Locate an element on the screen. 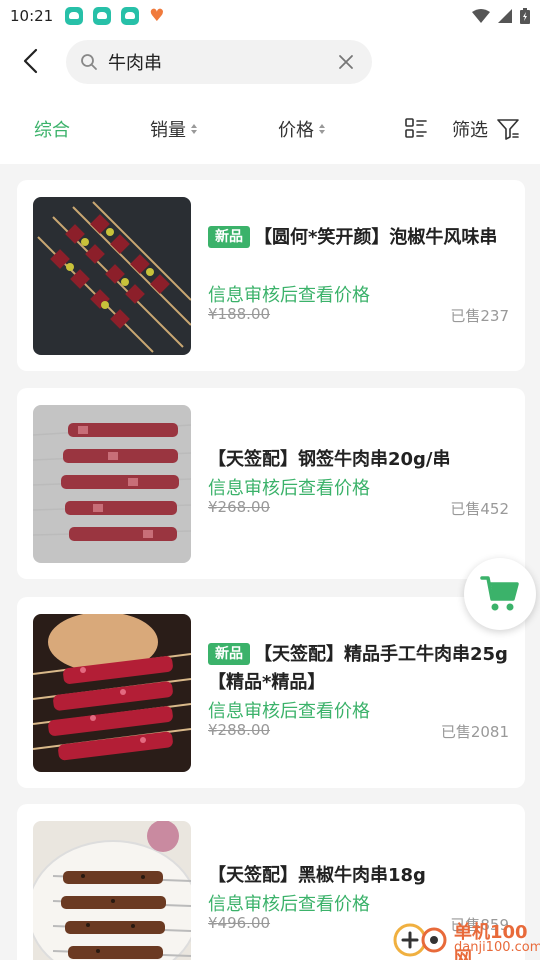 The width and height of the screenshot is (540, 960). product-title-text: 【天签配】黑椒牛肉串18g is located at coordinates (317, 875).